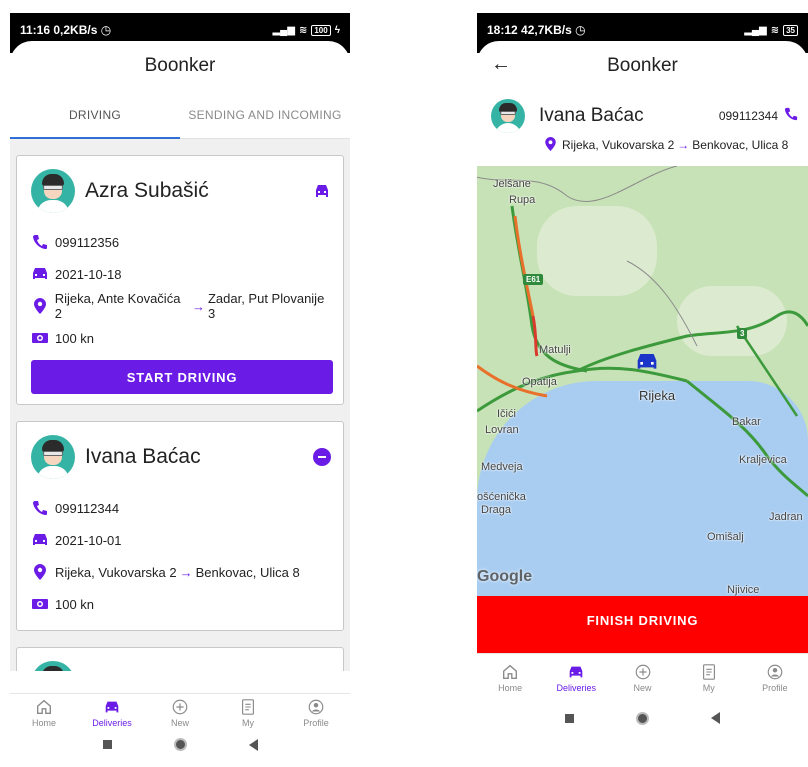 Image resolution: width=808 pixels, height=767 pixels. Describe the element at coordinates (43, 722) in the screenshot. I see `nav-label: Home` at that location.